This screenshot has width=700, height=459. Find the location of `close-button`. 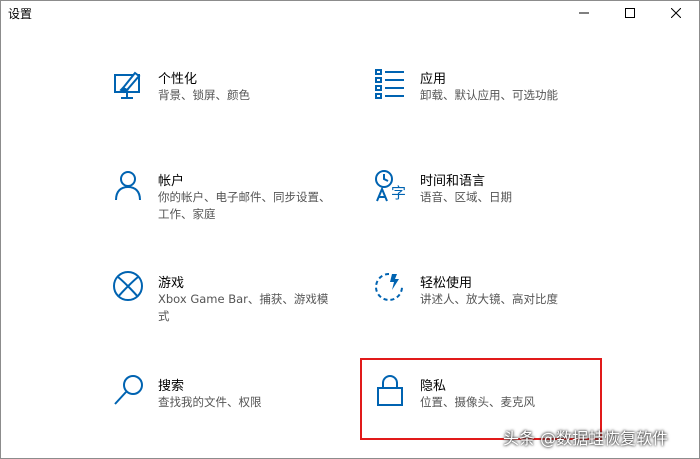

close-button is located at coordinates (676, 13).